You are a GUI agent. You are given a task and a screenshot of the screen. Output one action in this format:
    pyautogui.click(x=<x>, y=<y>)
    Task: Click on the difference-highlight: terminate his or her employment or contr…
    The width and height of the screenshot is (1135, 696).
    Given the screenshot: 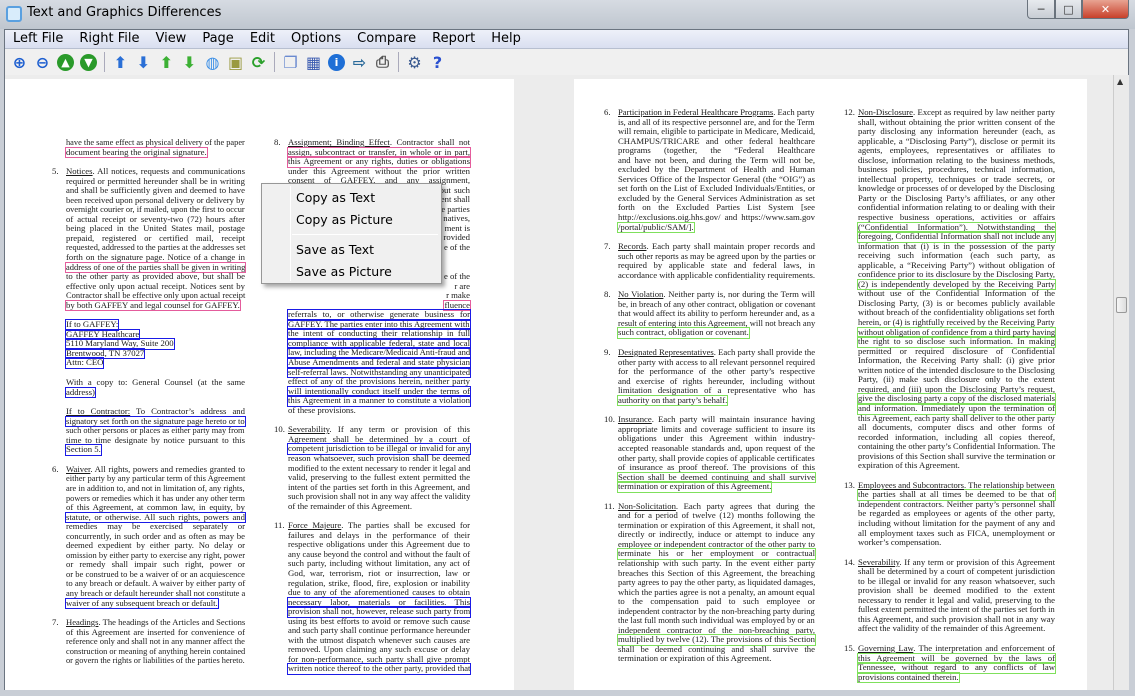 What is the action you would take?
    pyautogui.click(x=716, y=554)
    